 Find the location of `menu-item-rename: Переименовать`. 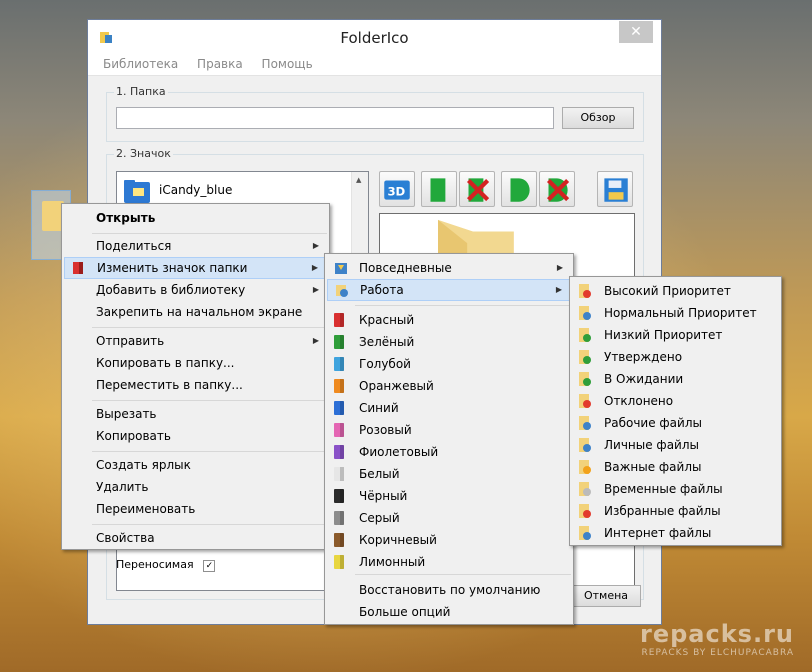

menu-item-rename: Переименовать is located at coordinates (195, 509).